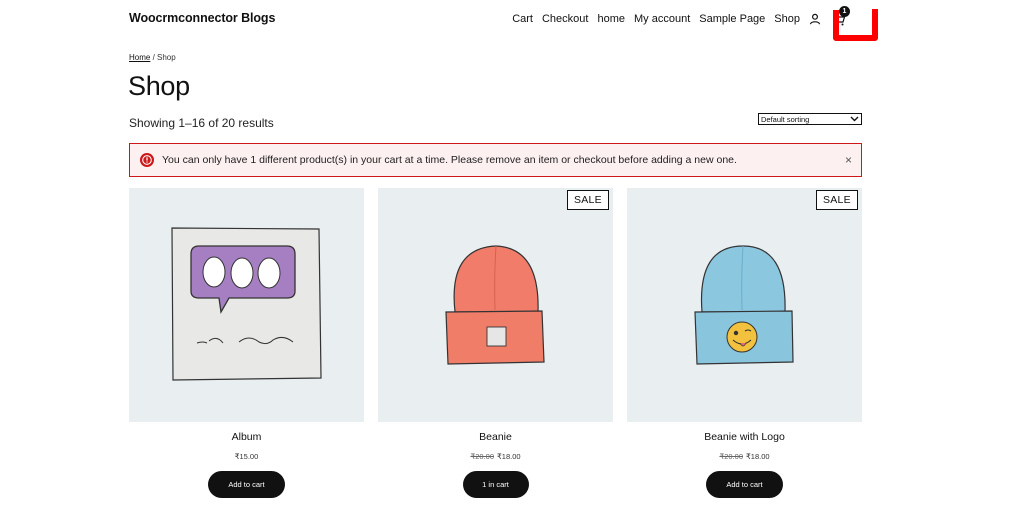 The width and height of the screenshot is (1024, 519). What do you see at coordinates (785, 119) in the screenshot?
I see `sorting-selected: Default sorting` at bounding box center [785, 119].